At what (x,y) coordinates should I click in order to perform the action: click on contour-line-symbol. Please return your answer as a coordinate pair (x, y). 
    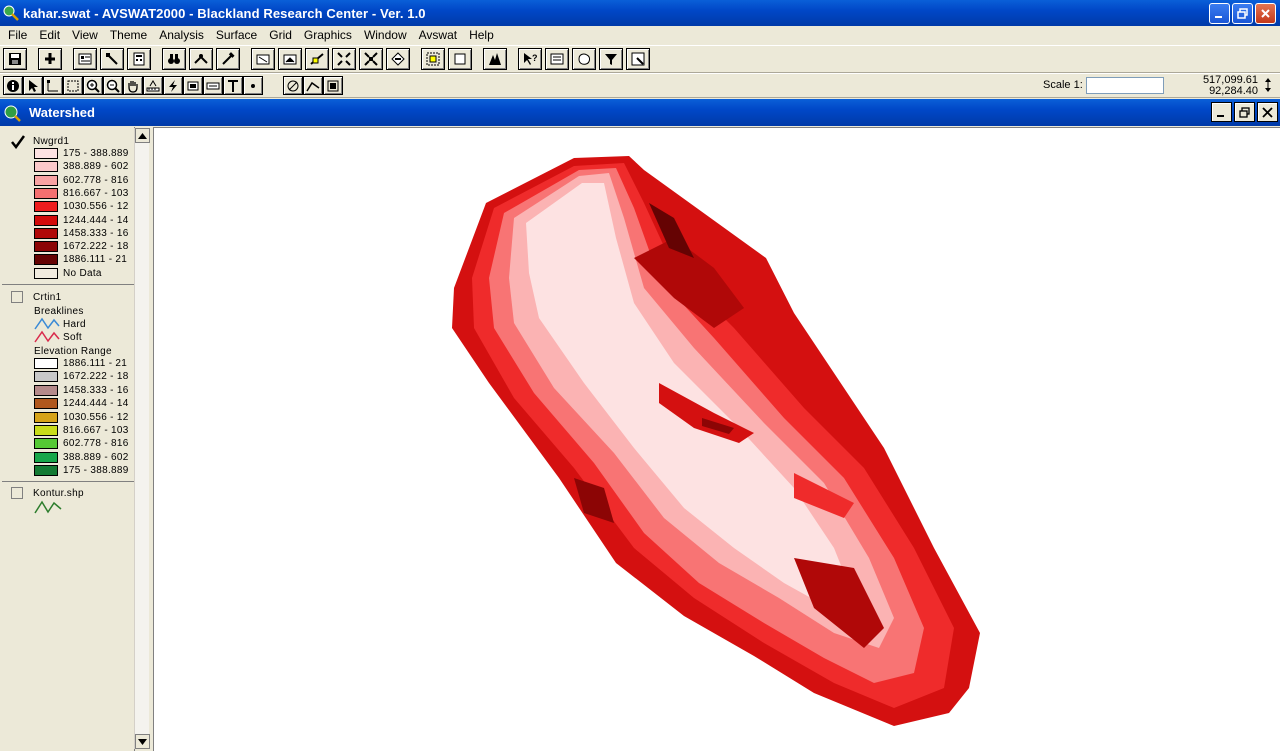
    Looking at the image, I should click on (48, 507).